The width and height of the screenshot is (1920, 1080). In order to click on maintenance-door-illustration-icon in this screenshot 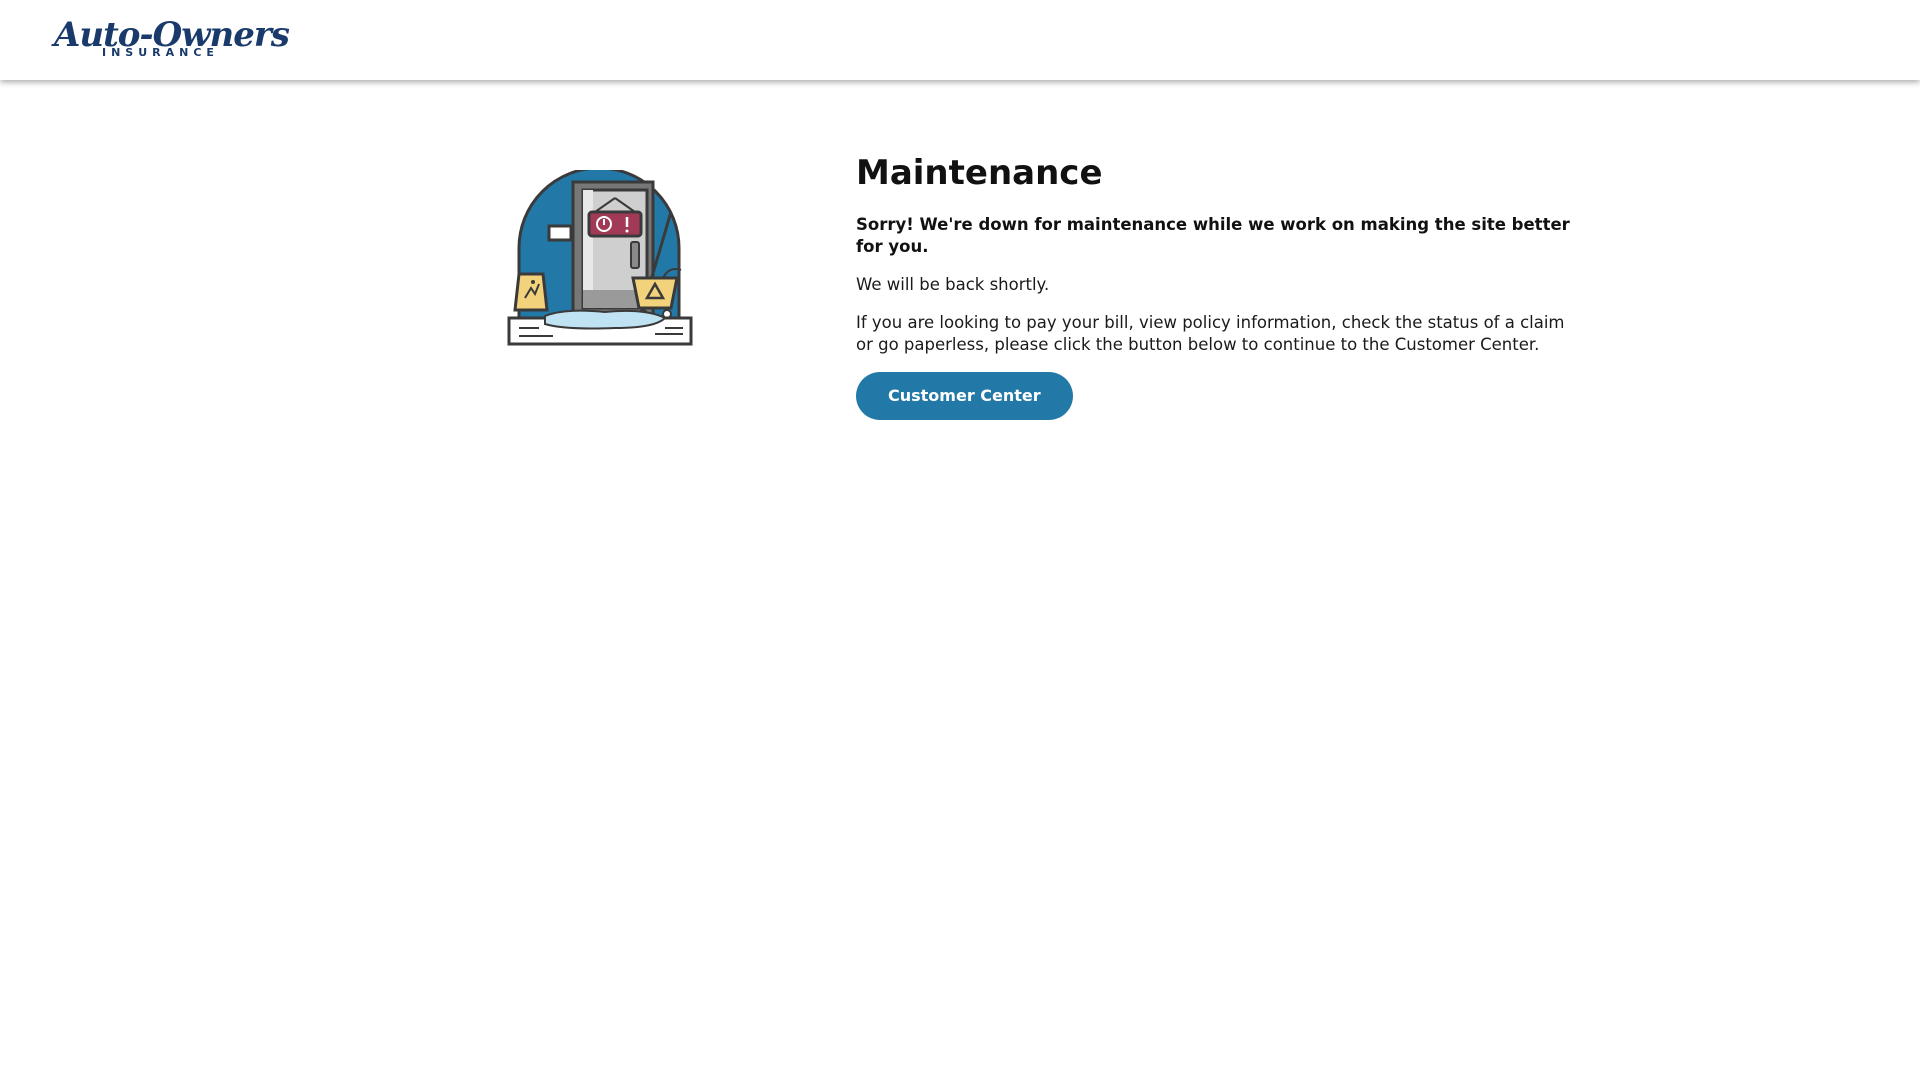, I will do `click(600, 256)`.